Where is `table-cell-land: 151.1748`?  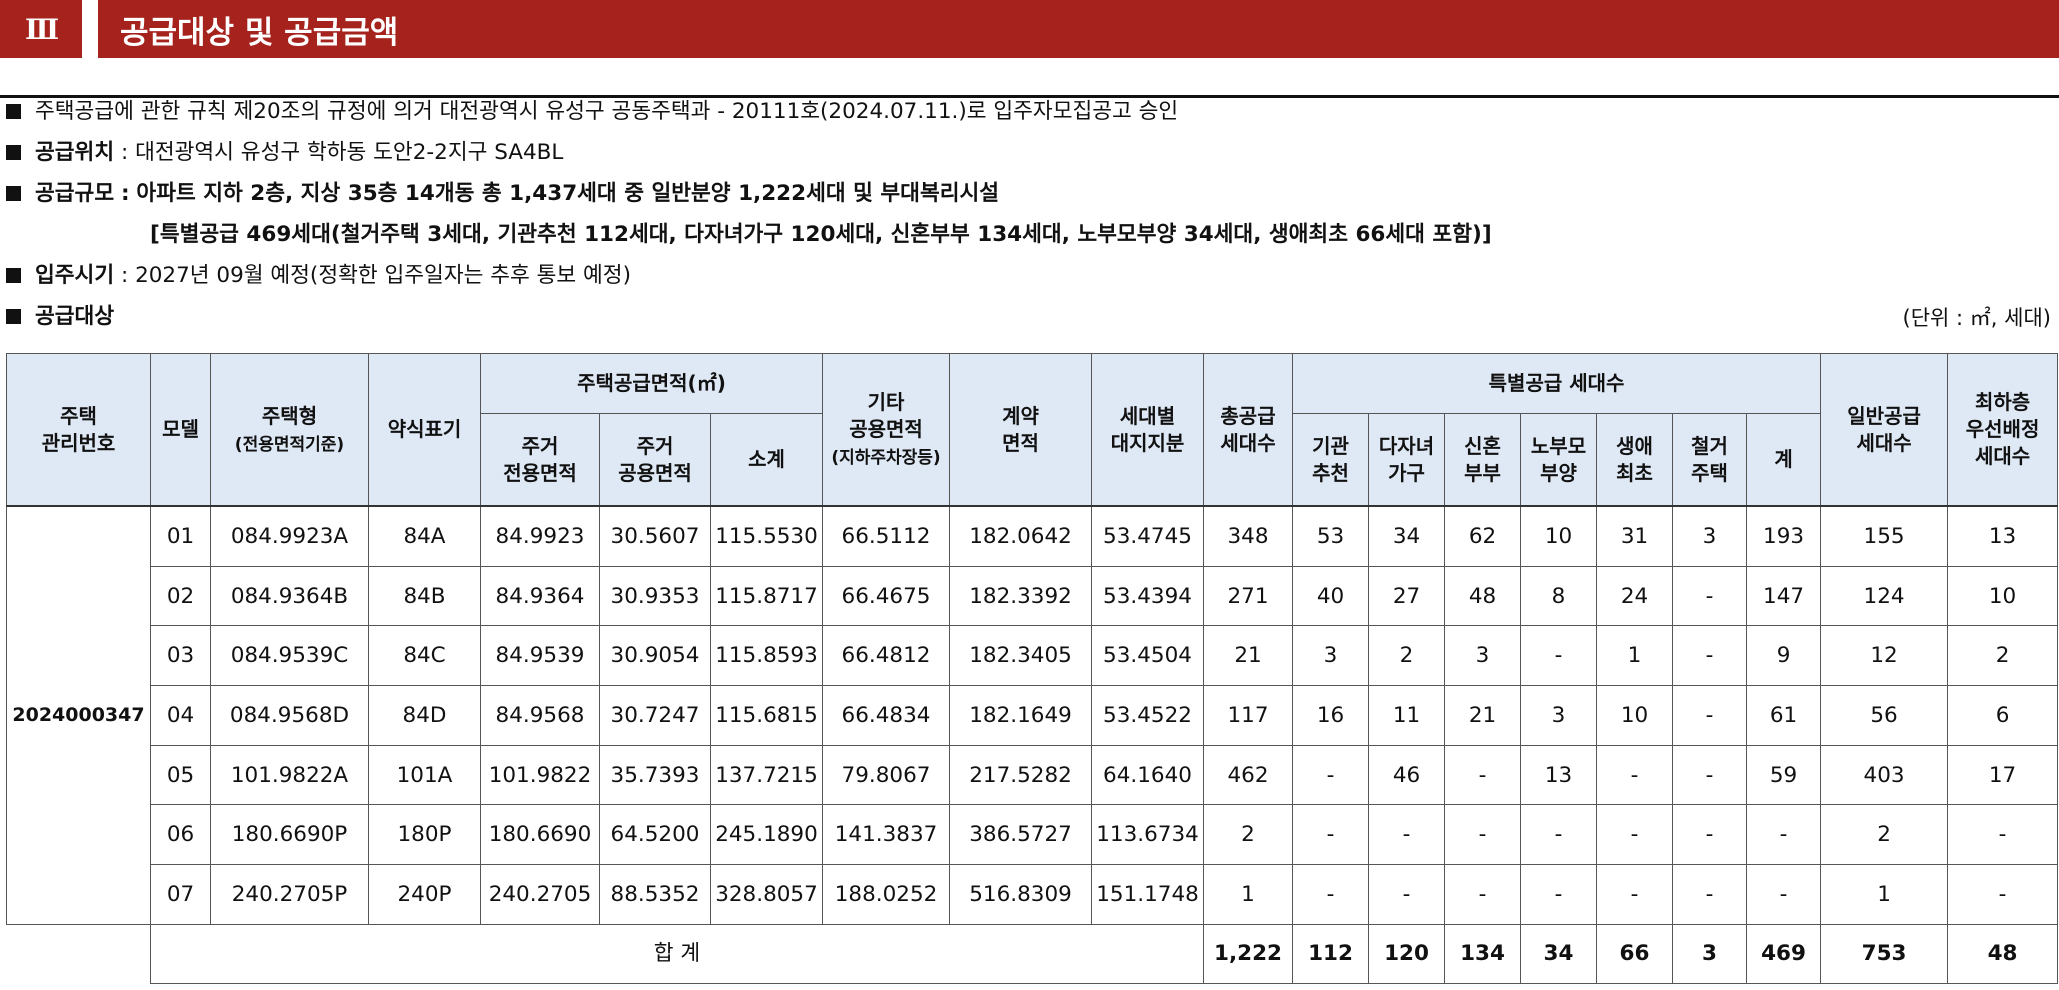 table-cell-land: 151.1748 is located at coordinates (1148, 894).